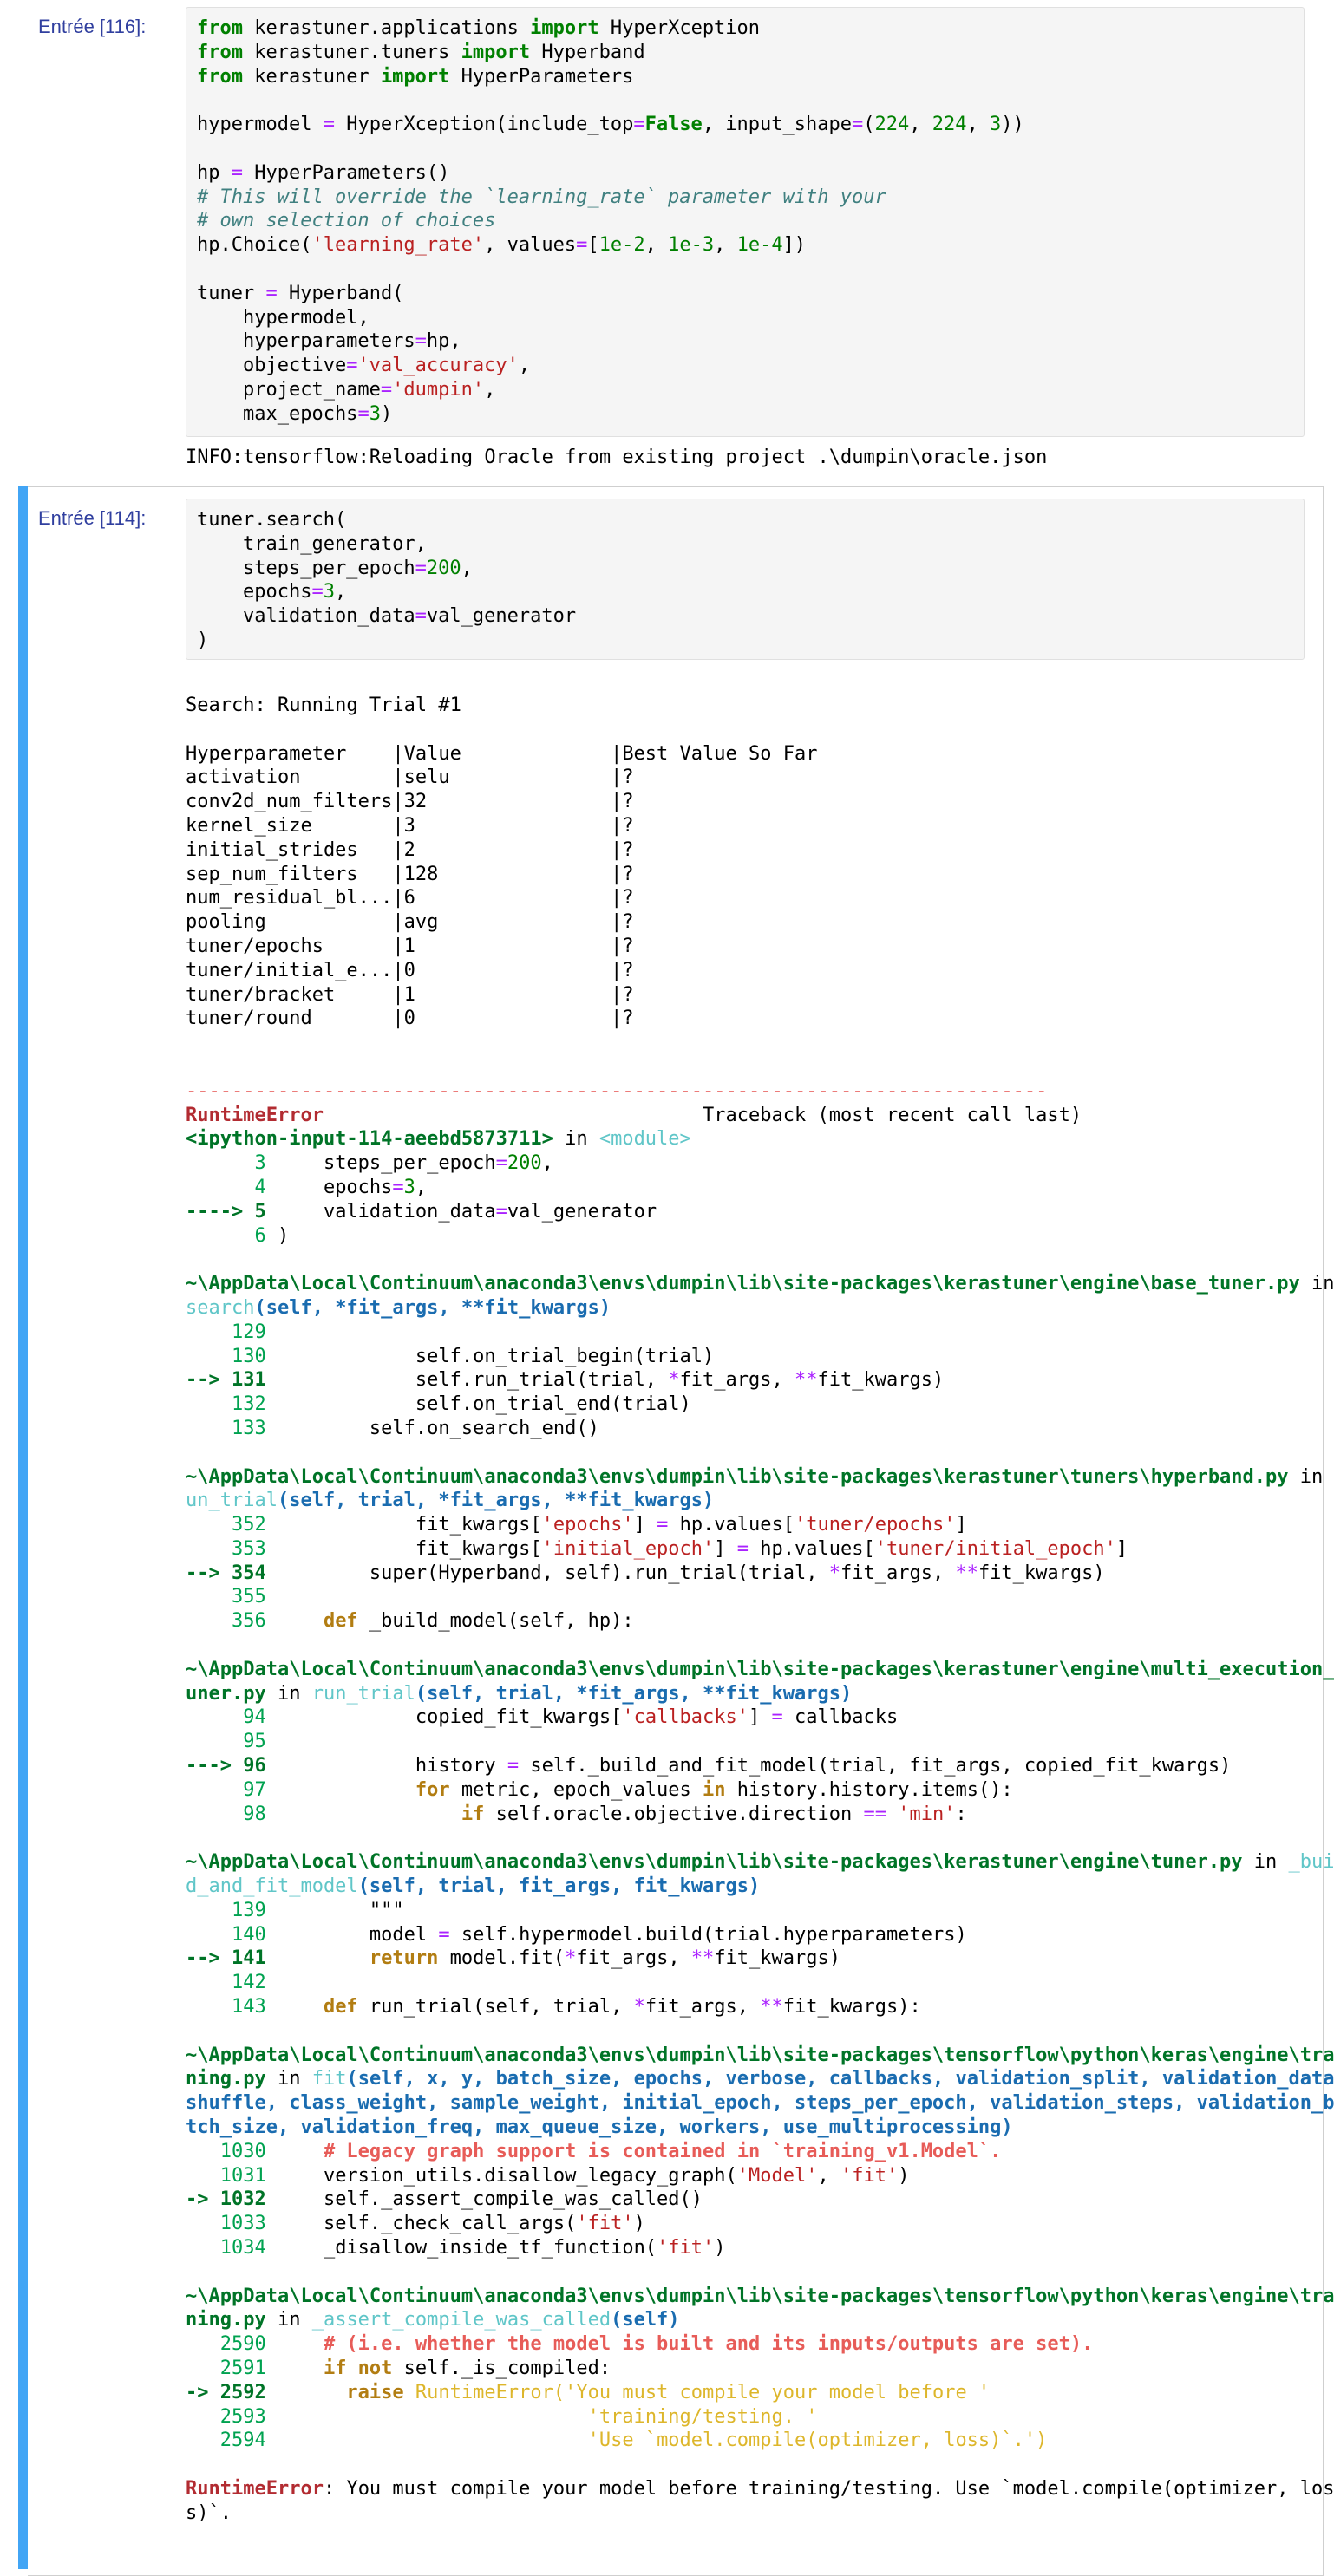  I want to click on hyperparameter-table-header: Hyperparameter |Value |Best Value So Far, so click(502, 754).